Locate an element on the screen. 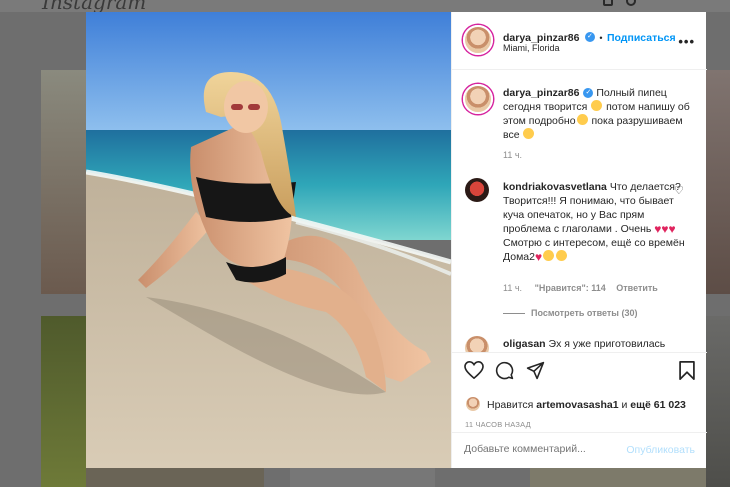 Image resolution: width=730 pixels, height=487 pixels. bookmark-icon is located at coordinates (687, 370).